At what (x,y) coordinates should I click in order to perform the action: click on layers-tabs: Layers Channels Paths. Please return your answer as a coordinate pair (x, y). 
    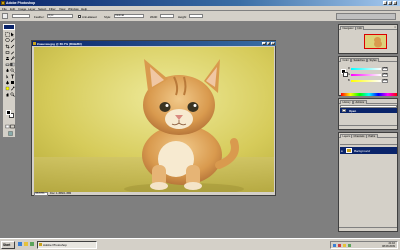
    Looking at the image, I should click on (368, 135).